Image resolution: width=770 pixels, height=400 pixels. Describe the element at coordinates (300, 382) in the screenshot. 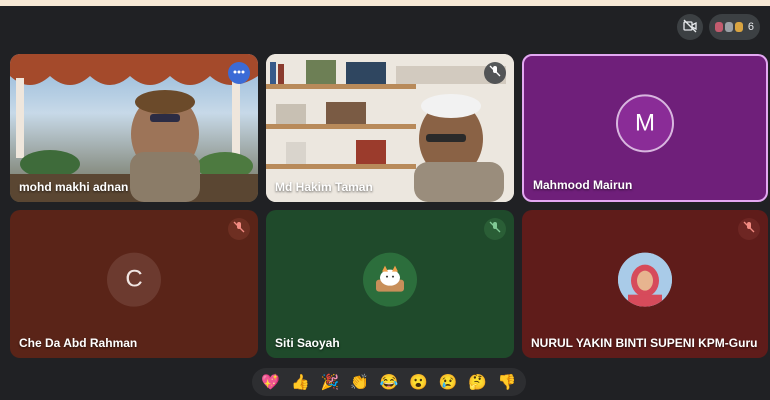

I see `reaction-thumbs-up: 👍` at that location.